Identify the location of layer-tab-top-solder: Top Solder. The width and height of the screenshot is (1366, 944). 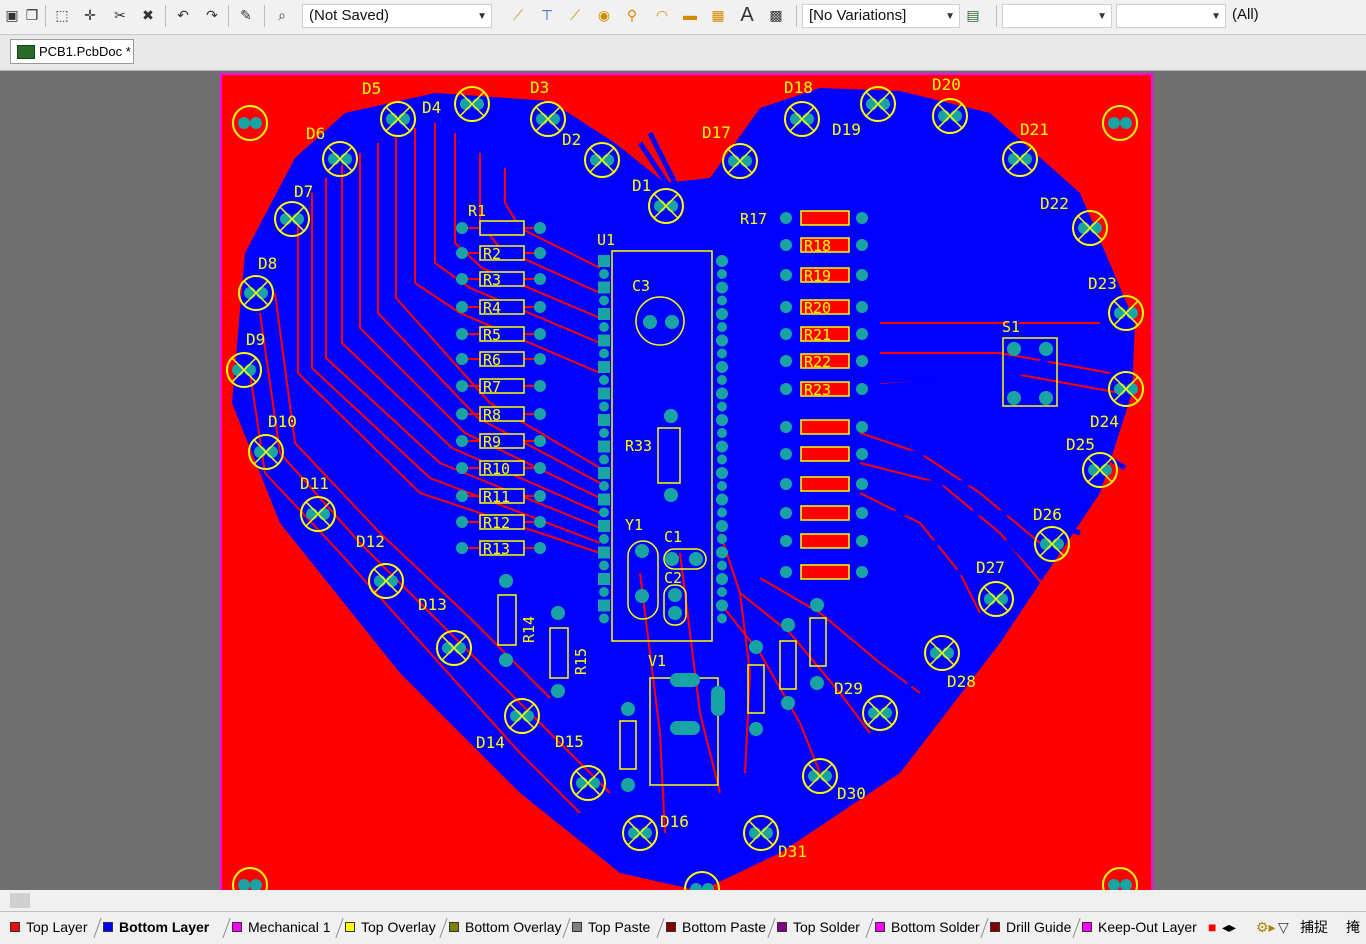
(818, 927).